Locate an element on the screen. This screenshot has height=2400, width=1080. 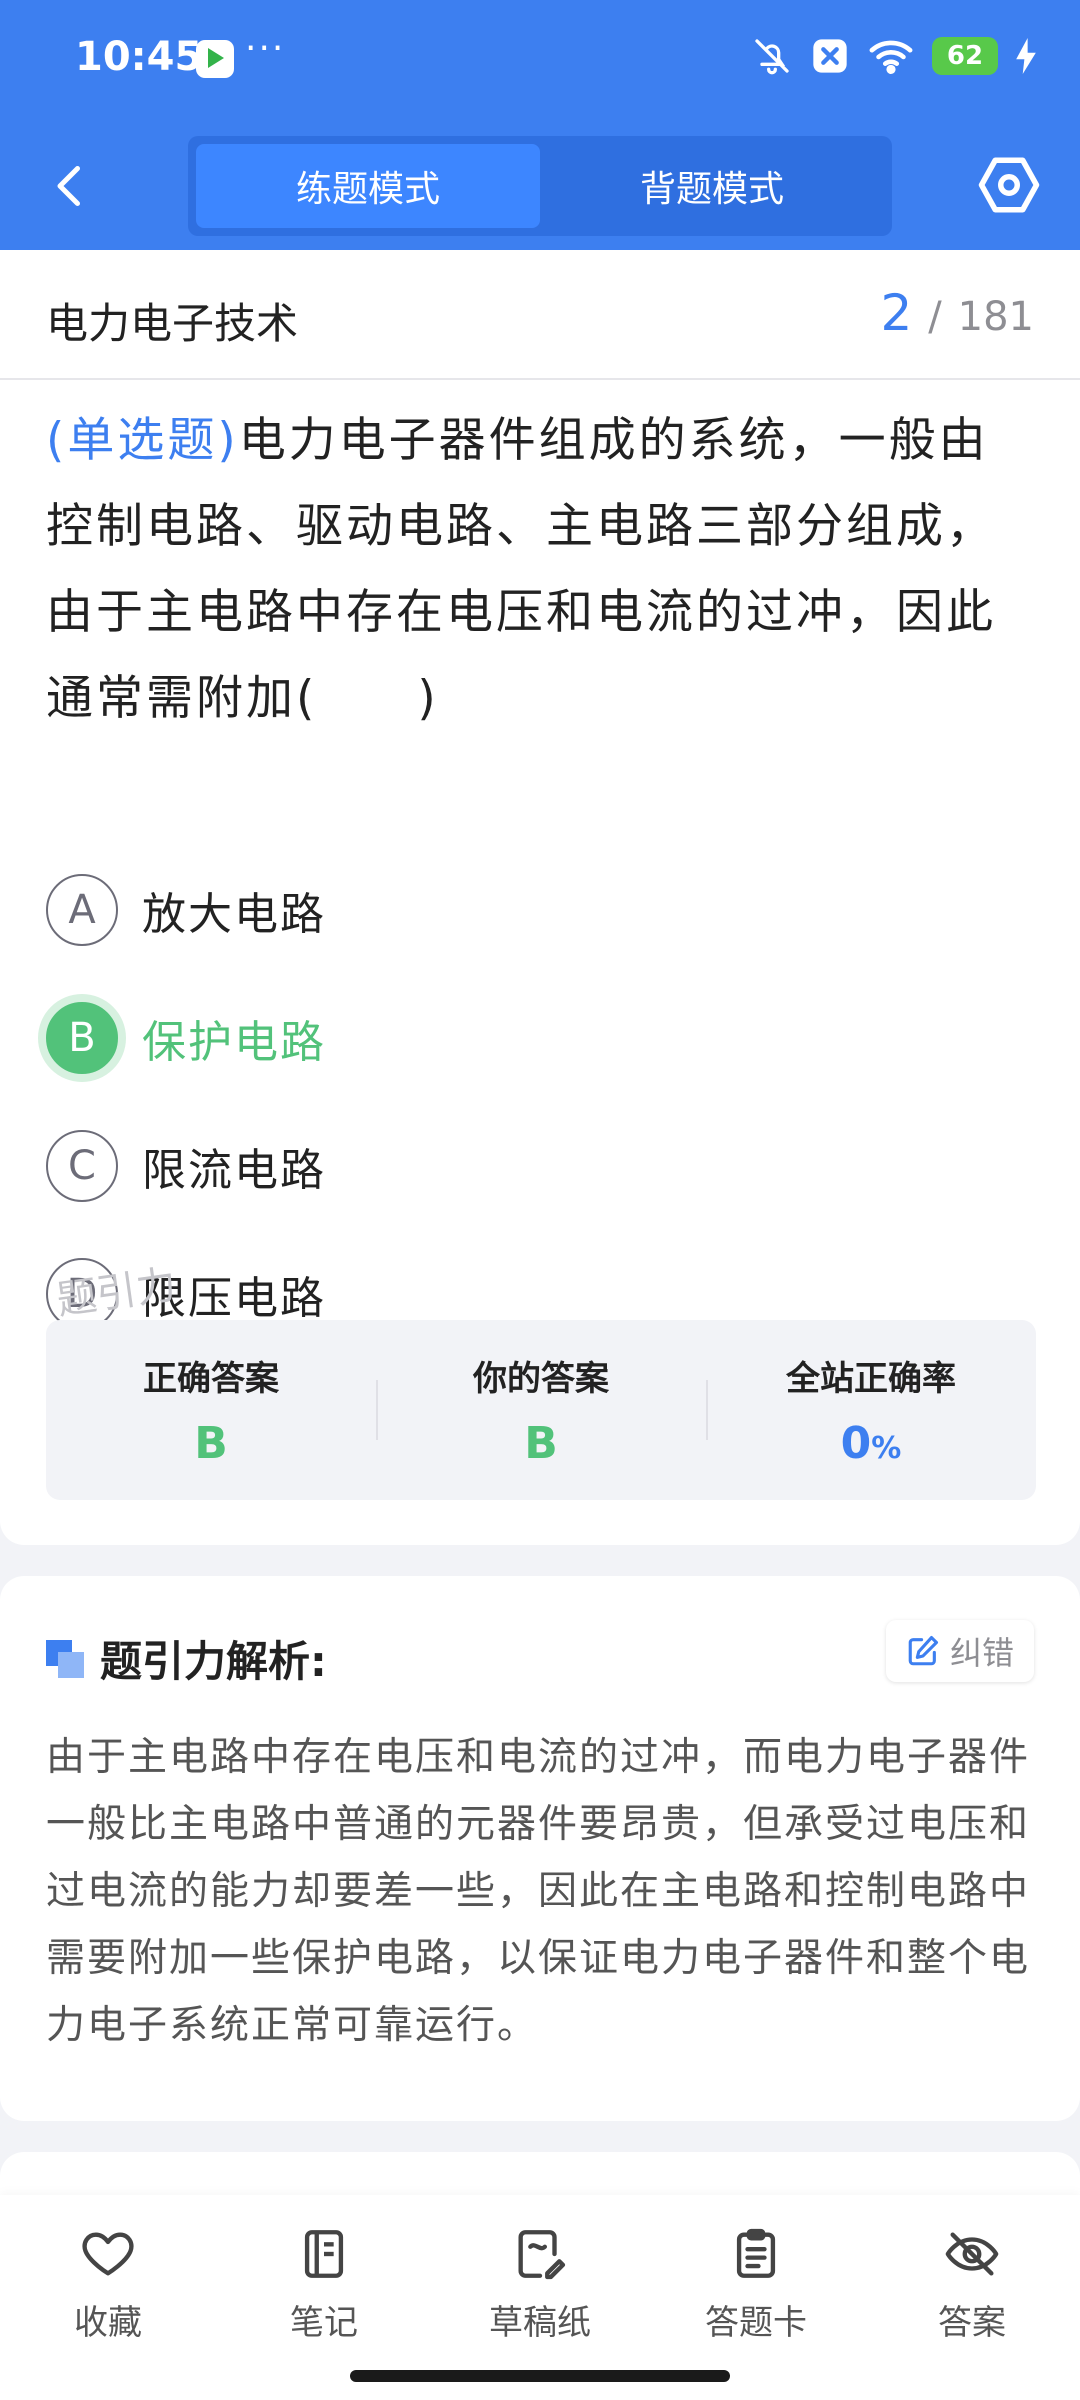
tab-memorize-mode: 背题模式 is located at coordinates (712, 186).